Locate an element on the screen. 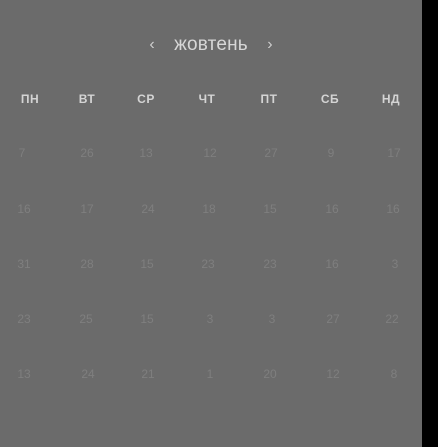  previous-month-icon: ‹ is located at coordinates (152, 45).